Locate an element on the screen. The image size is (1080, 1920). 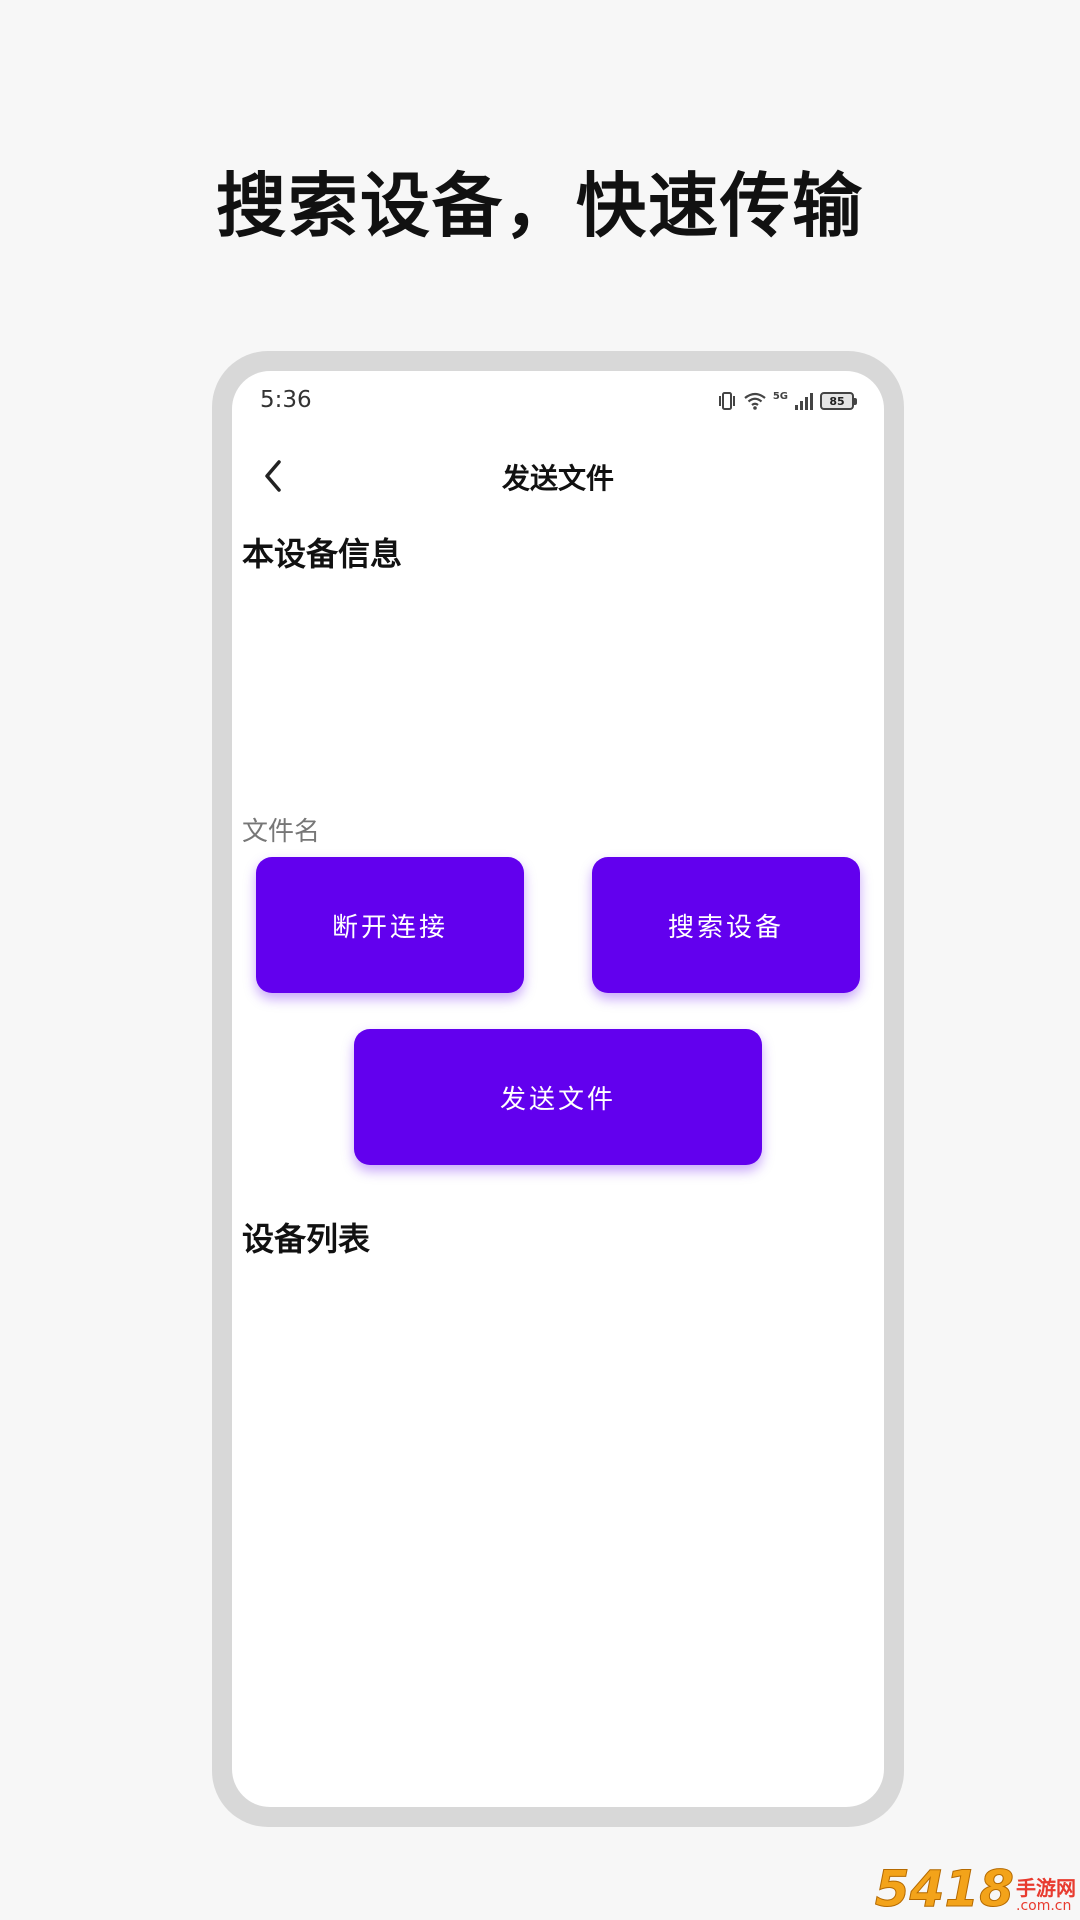
status-icons: 5G 85 is located at coordinates (787, 400).